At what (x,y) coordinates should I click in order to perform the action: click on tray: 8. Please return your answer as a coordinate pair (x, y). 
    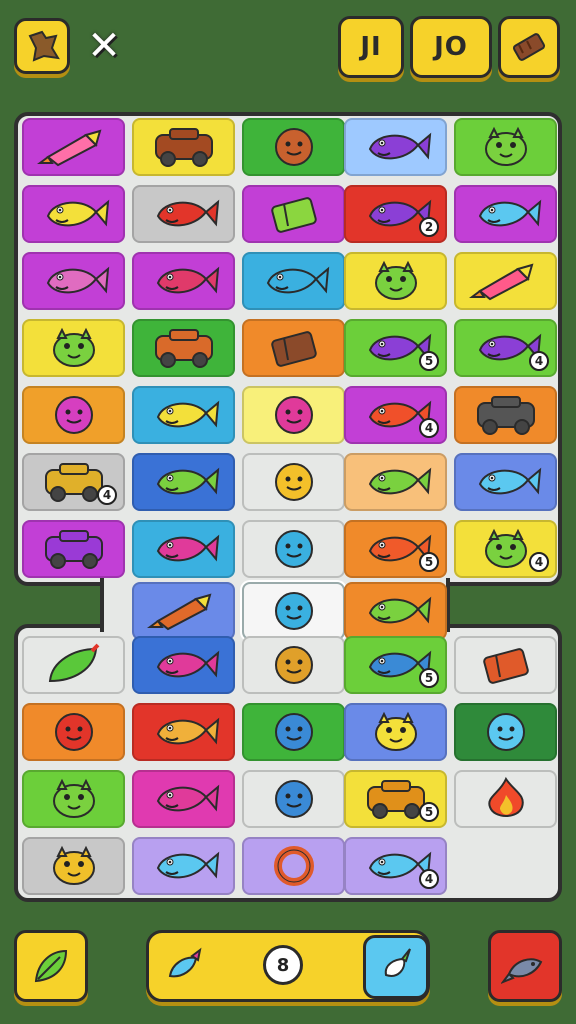
    Looking at the image, I should click on (288, 966).